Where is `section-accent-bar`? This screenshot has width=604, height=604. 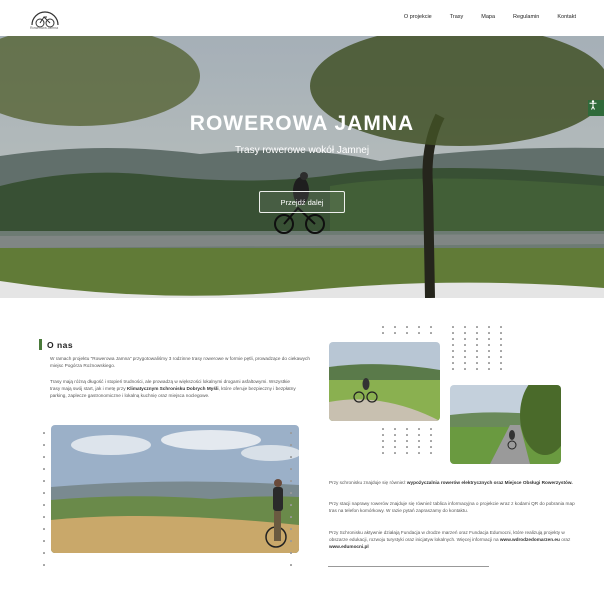 section-accent-bar is located at coordinates (40, 344).